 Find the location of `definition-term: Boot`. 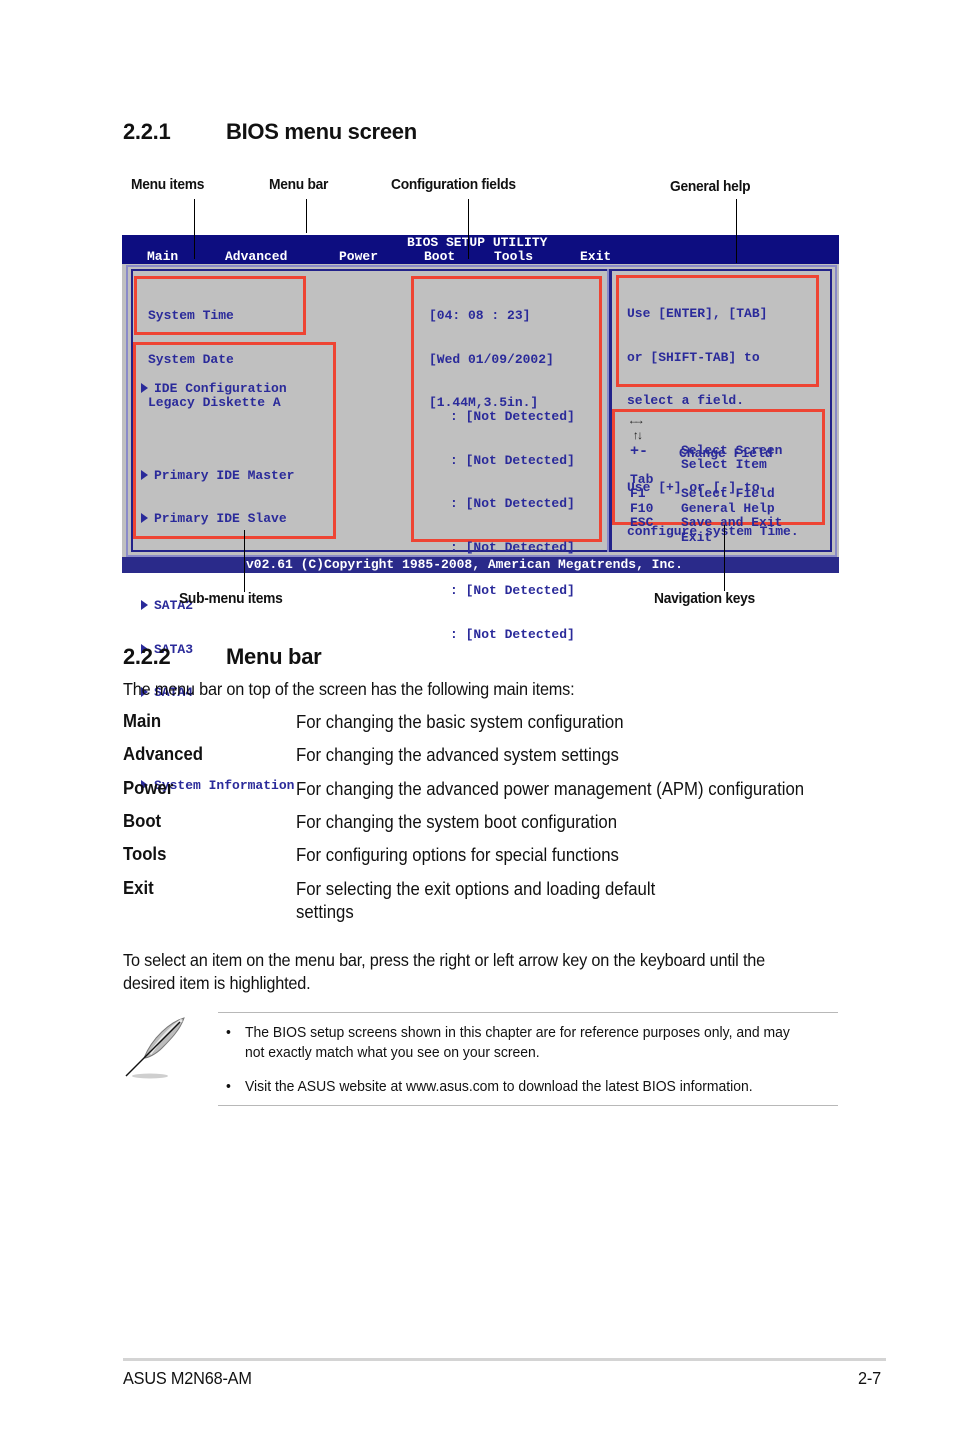

definition-term: Boot is located at coordinates (142, 821).